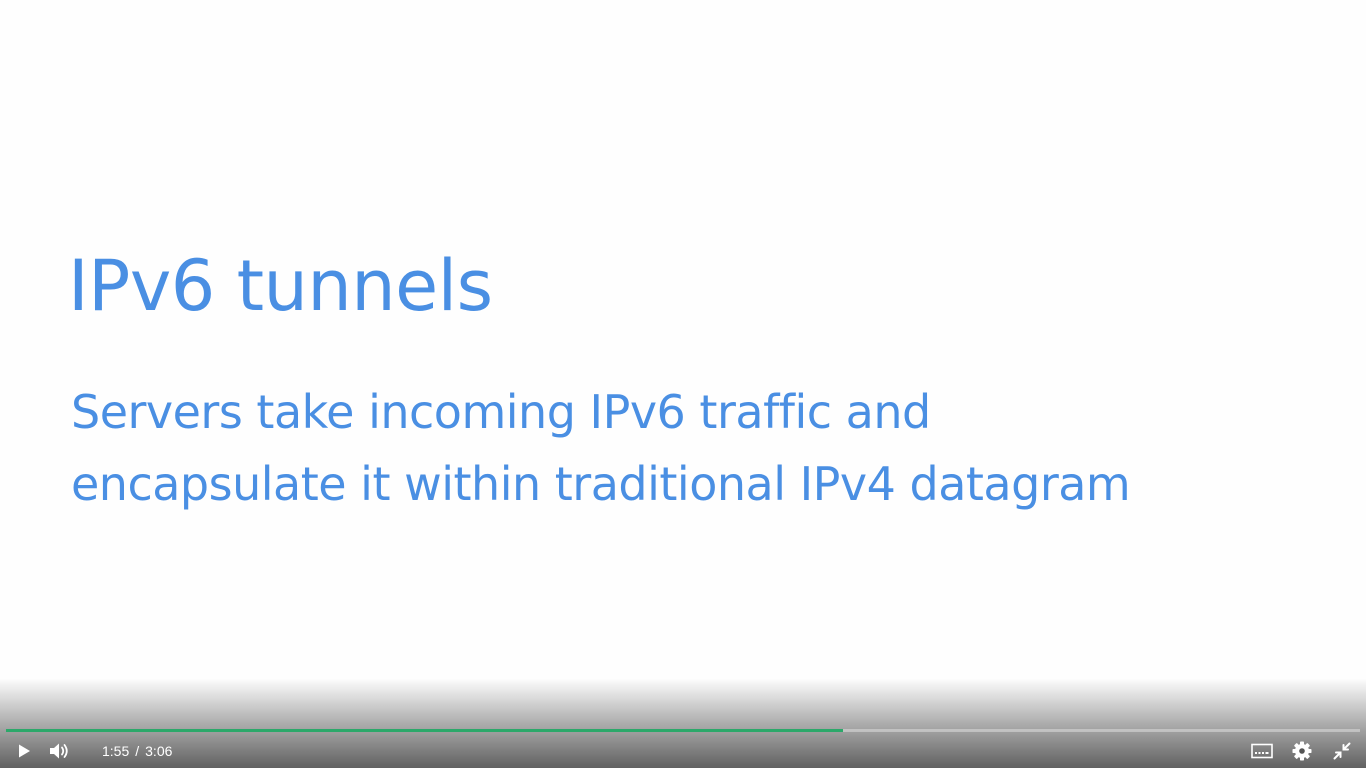 The width and height of the screenshot is (1366, 768). What do you see at coordinates (159, 751) in the screenshot?
I see `duration: 3:06` at bounding box center [159, 751].